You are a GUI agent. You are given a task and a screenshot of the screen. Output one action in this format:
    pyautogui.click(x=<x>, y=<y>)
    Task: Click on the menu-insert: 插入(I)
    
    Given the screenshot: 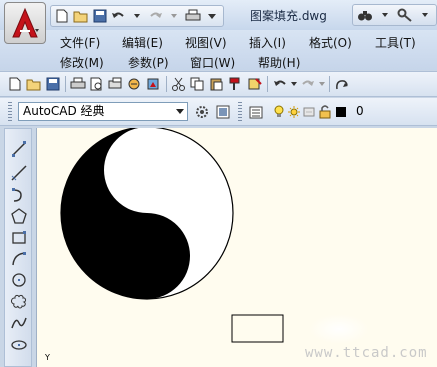 What is the action you would take?
    pyautogui.click(x=267, y=42)
    